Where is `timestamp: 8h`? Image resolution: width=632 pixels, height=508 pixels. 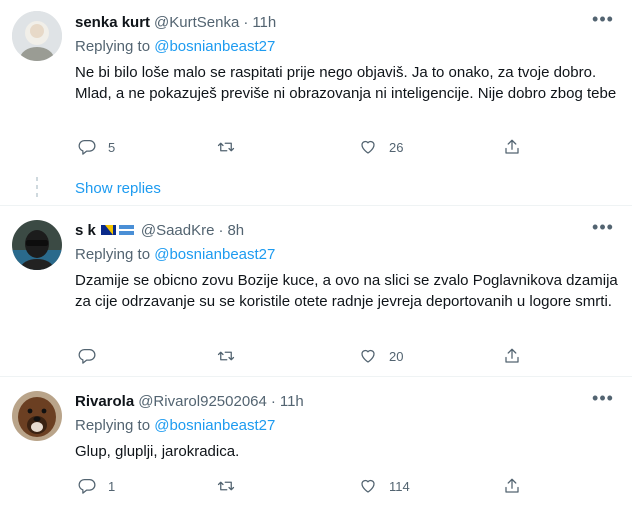 timestamp: 8h is located at coordinates (235, 230).